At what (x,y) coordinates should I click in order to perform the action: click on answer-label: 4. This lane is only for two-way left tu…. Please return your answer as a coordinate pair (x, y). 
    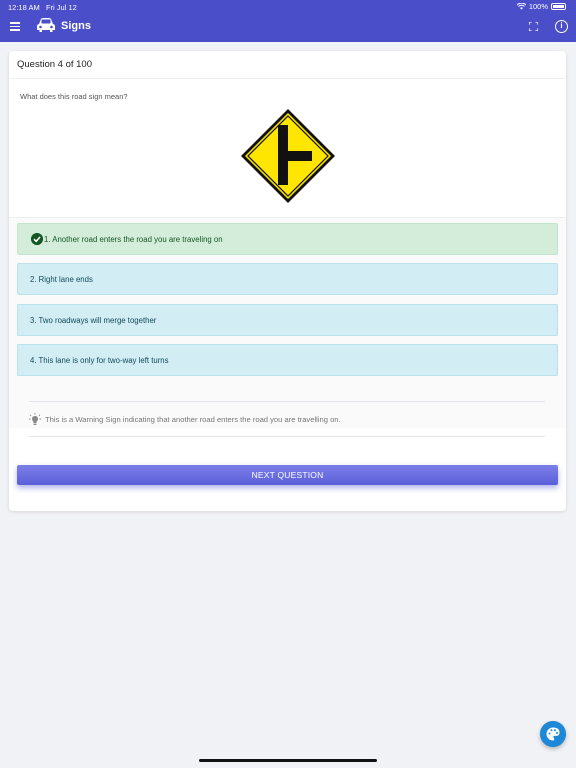
    Looking at the image, I should click on (99, 360).